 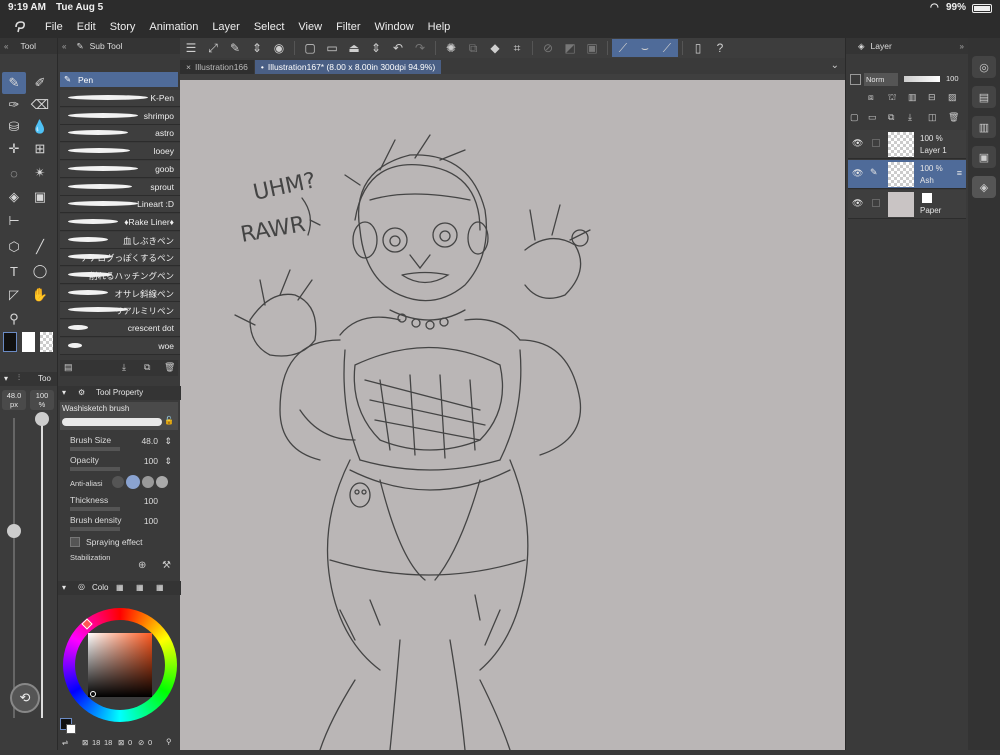 What do you see at coordinates (495, 48) in the screenshot?
I see `fill-icon: ◆` at bounding box center [495, 48].